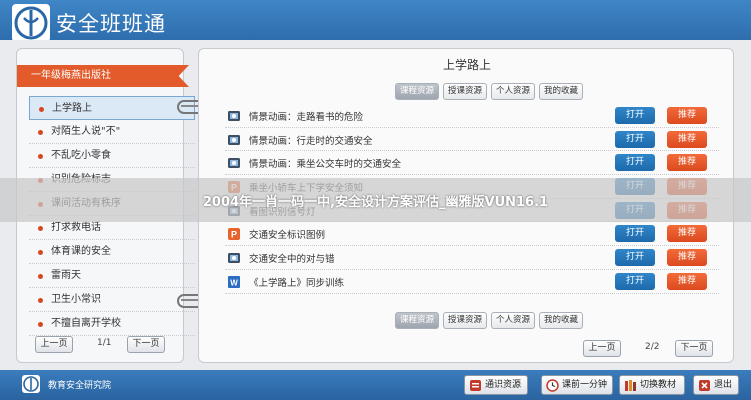  Describe the element at coordinates (472, 282) in the screenshot. I see `resource-row: W 《上学路上》同步训练 打开 推荐` at that location.